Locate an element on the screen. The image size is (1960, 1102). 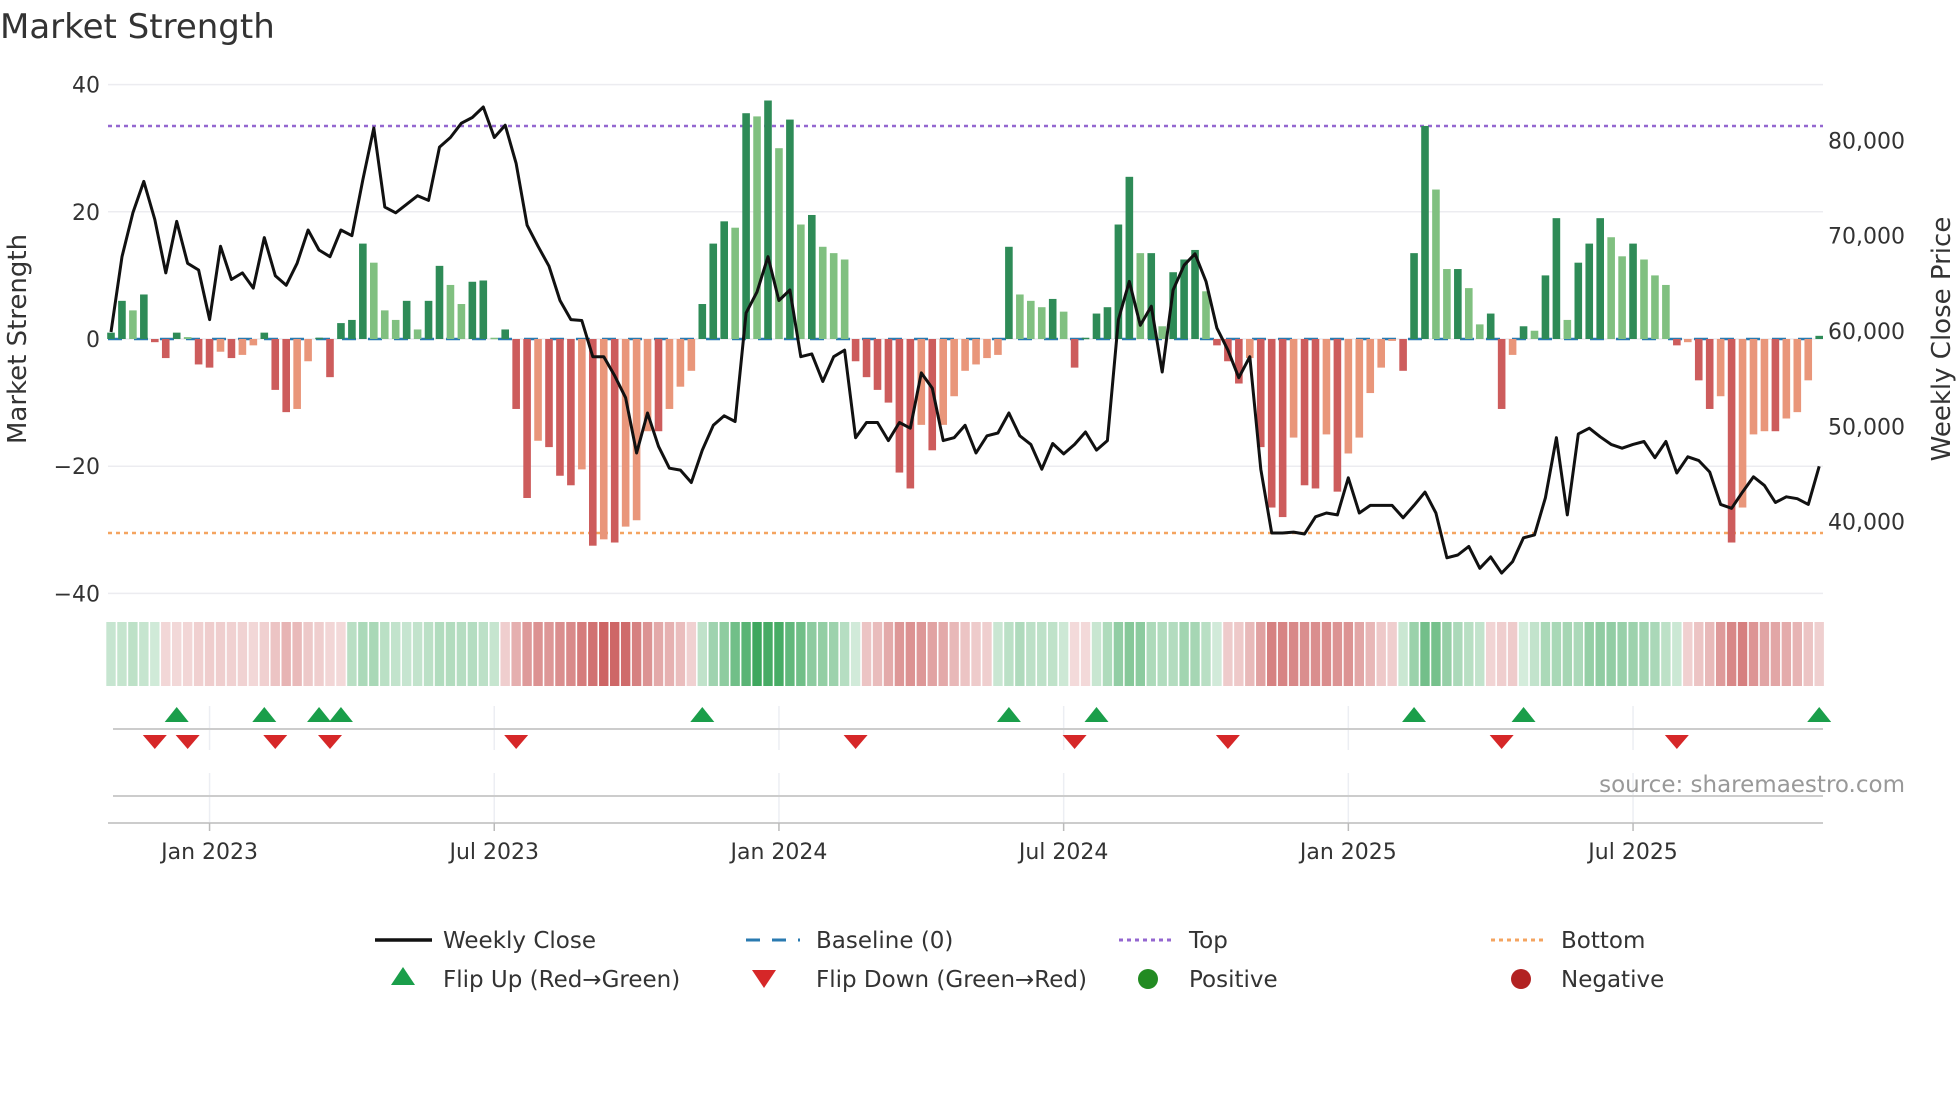
x-tick-label: Jan 2024 is located at coordinates (777, 852).